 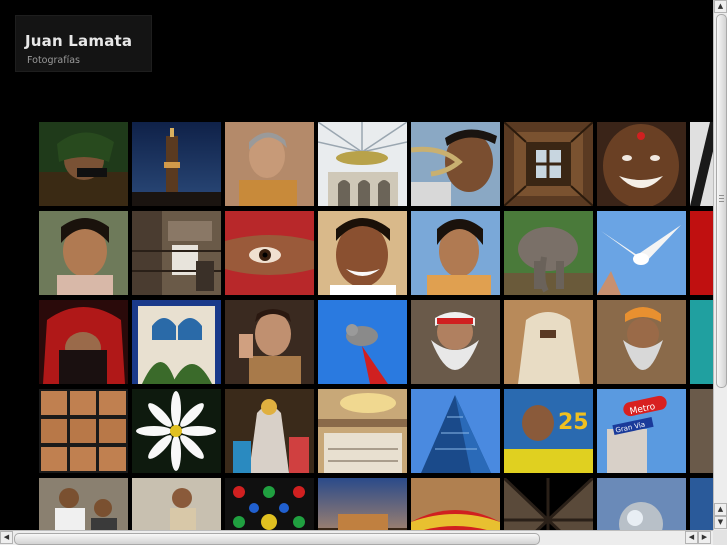 I want to click on vertical-scrollbar: ▲ ▲ ▼, so click(x=720, y=265).